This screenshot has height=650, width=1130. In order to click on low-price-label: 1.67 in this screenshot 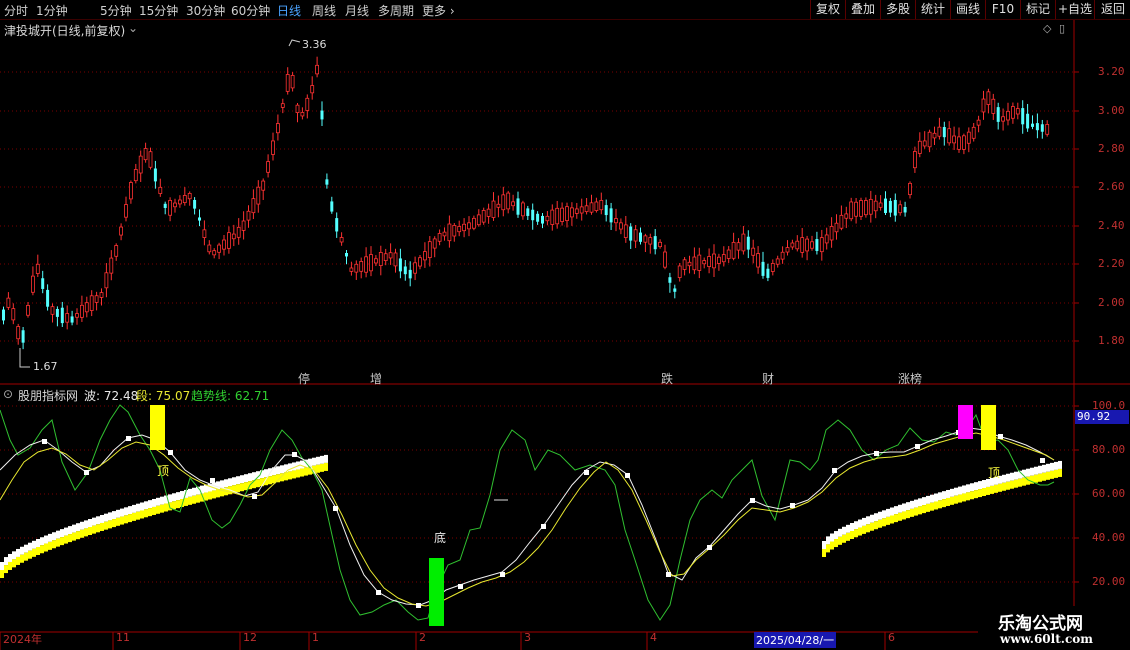, I will do `click(45, 366)`.